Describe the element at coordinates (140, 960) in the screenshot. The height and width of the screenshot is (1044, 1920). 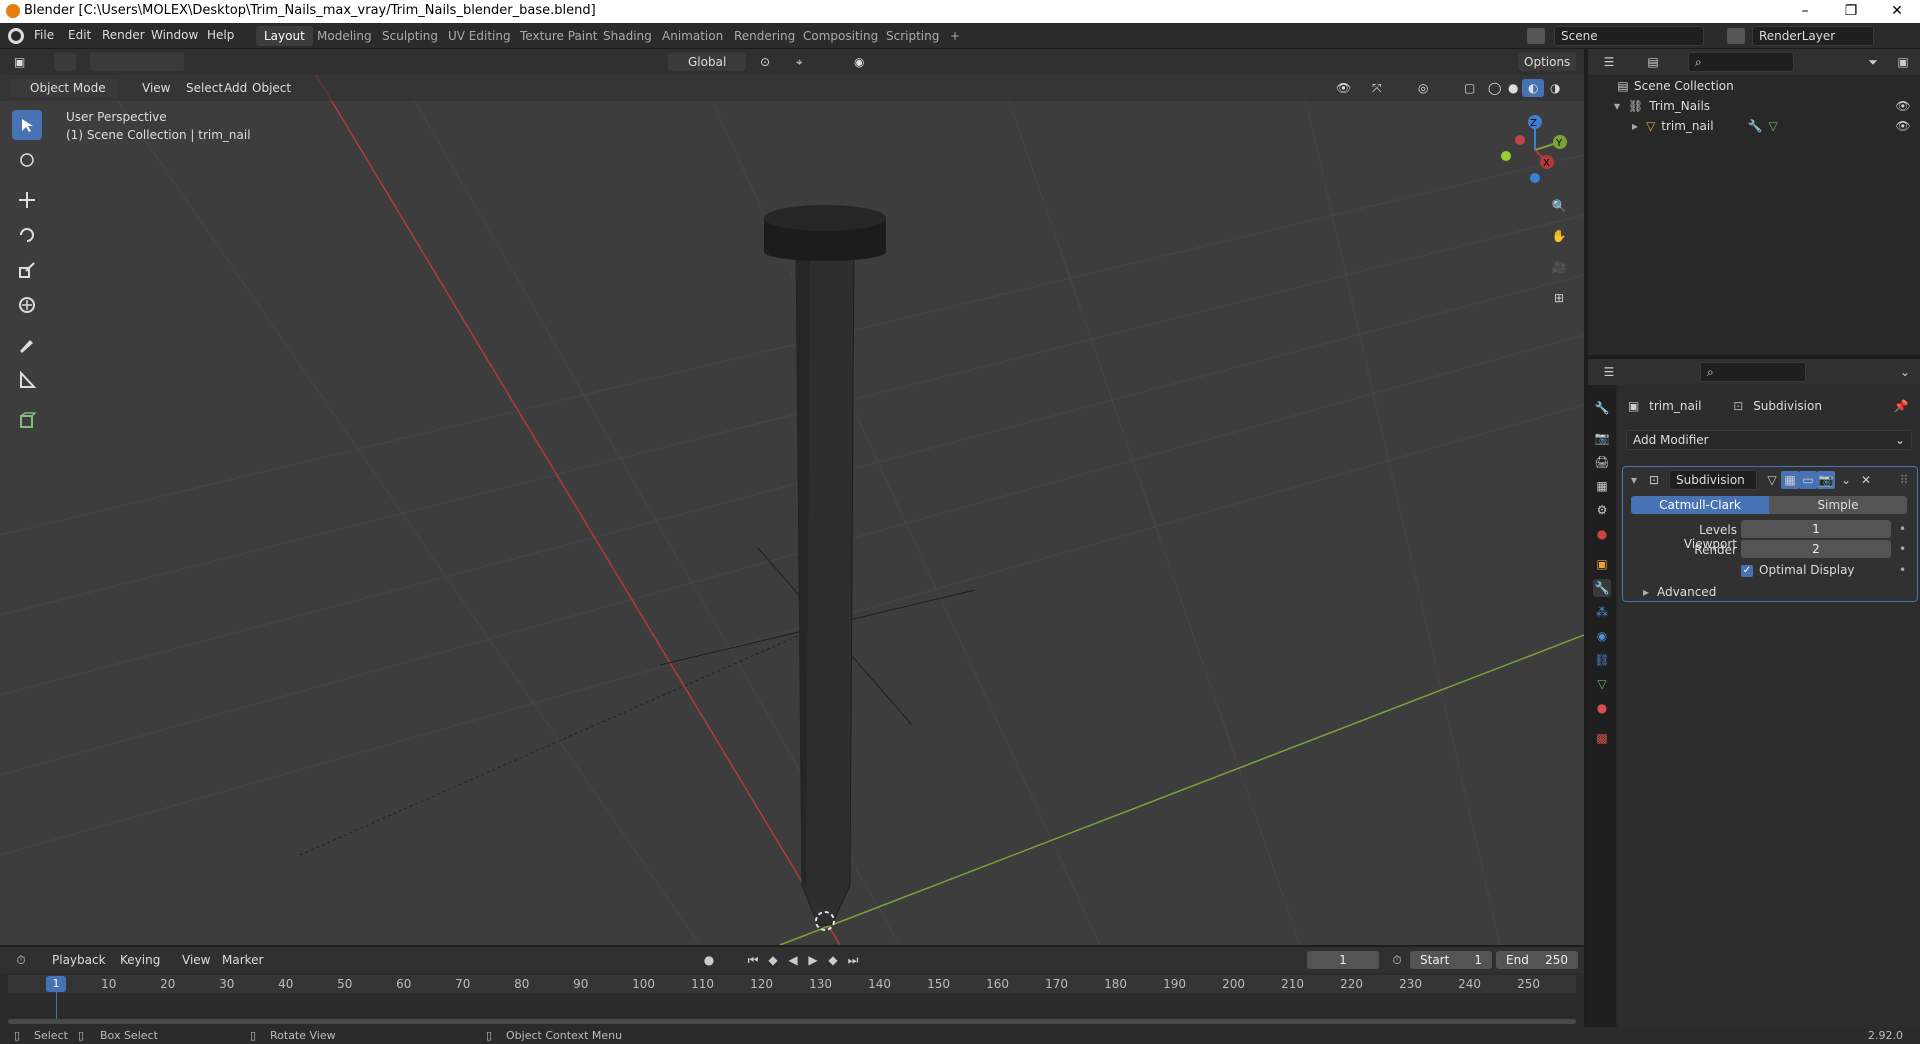
I see `menu-keying: Keying` at that location.